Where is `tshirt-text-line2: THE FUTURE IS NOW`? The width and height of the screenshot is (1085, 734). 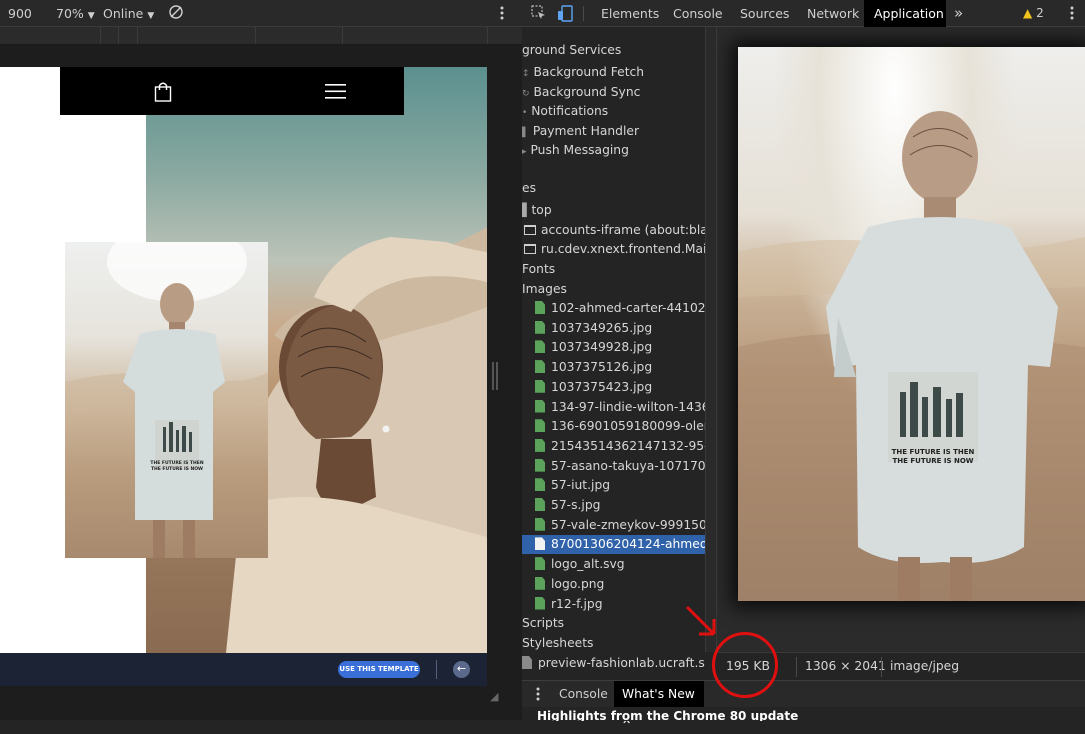
tshirt-text-line2: THE FUTURE IS NOW is located at coordinates (177, 469).